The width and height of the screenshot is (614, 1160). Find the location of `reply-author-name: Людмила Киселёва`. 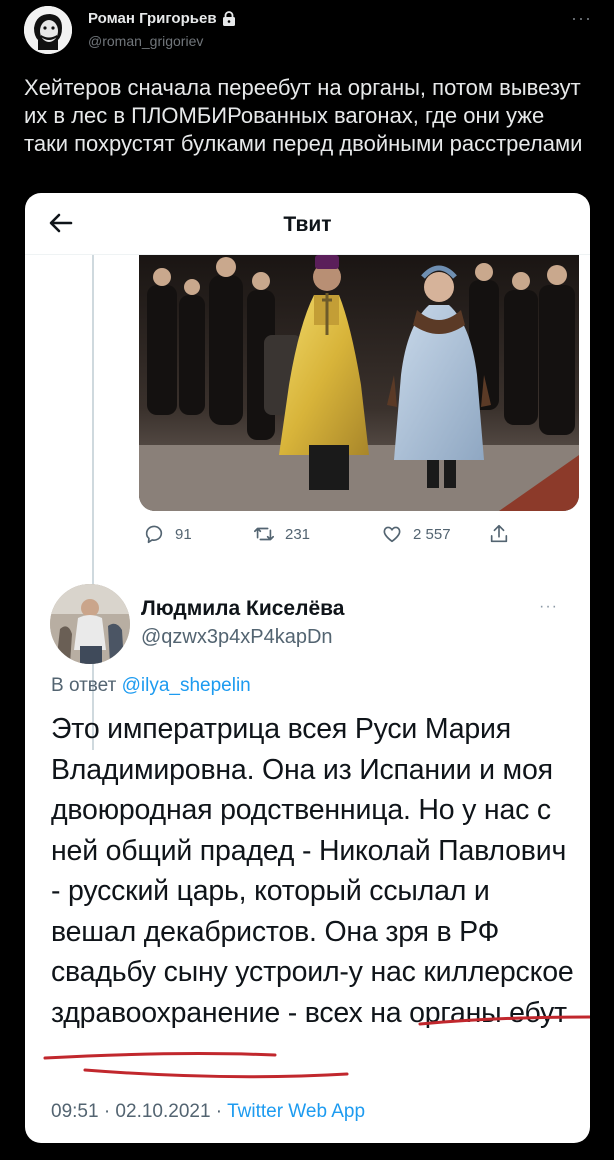

reply-author-name: Людмила Киселёва is located at coordinates (242, 609).